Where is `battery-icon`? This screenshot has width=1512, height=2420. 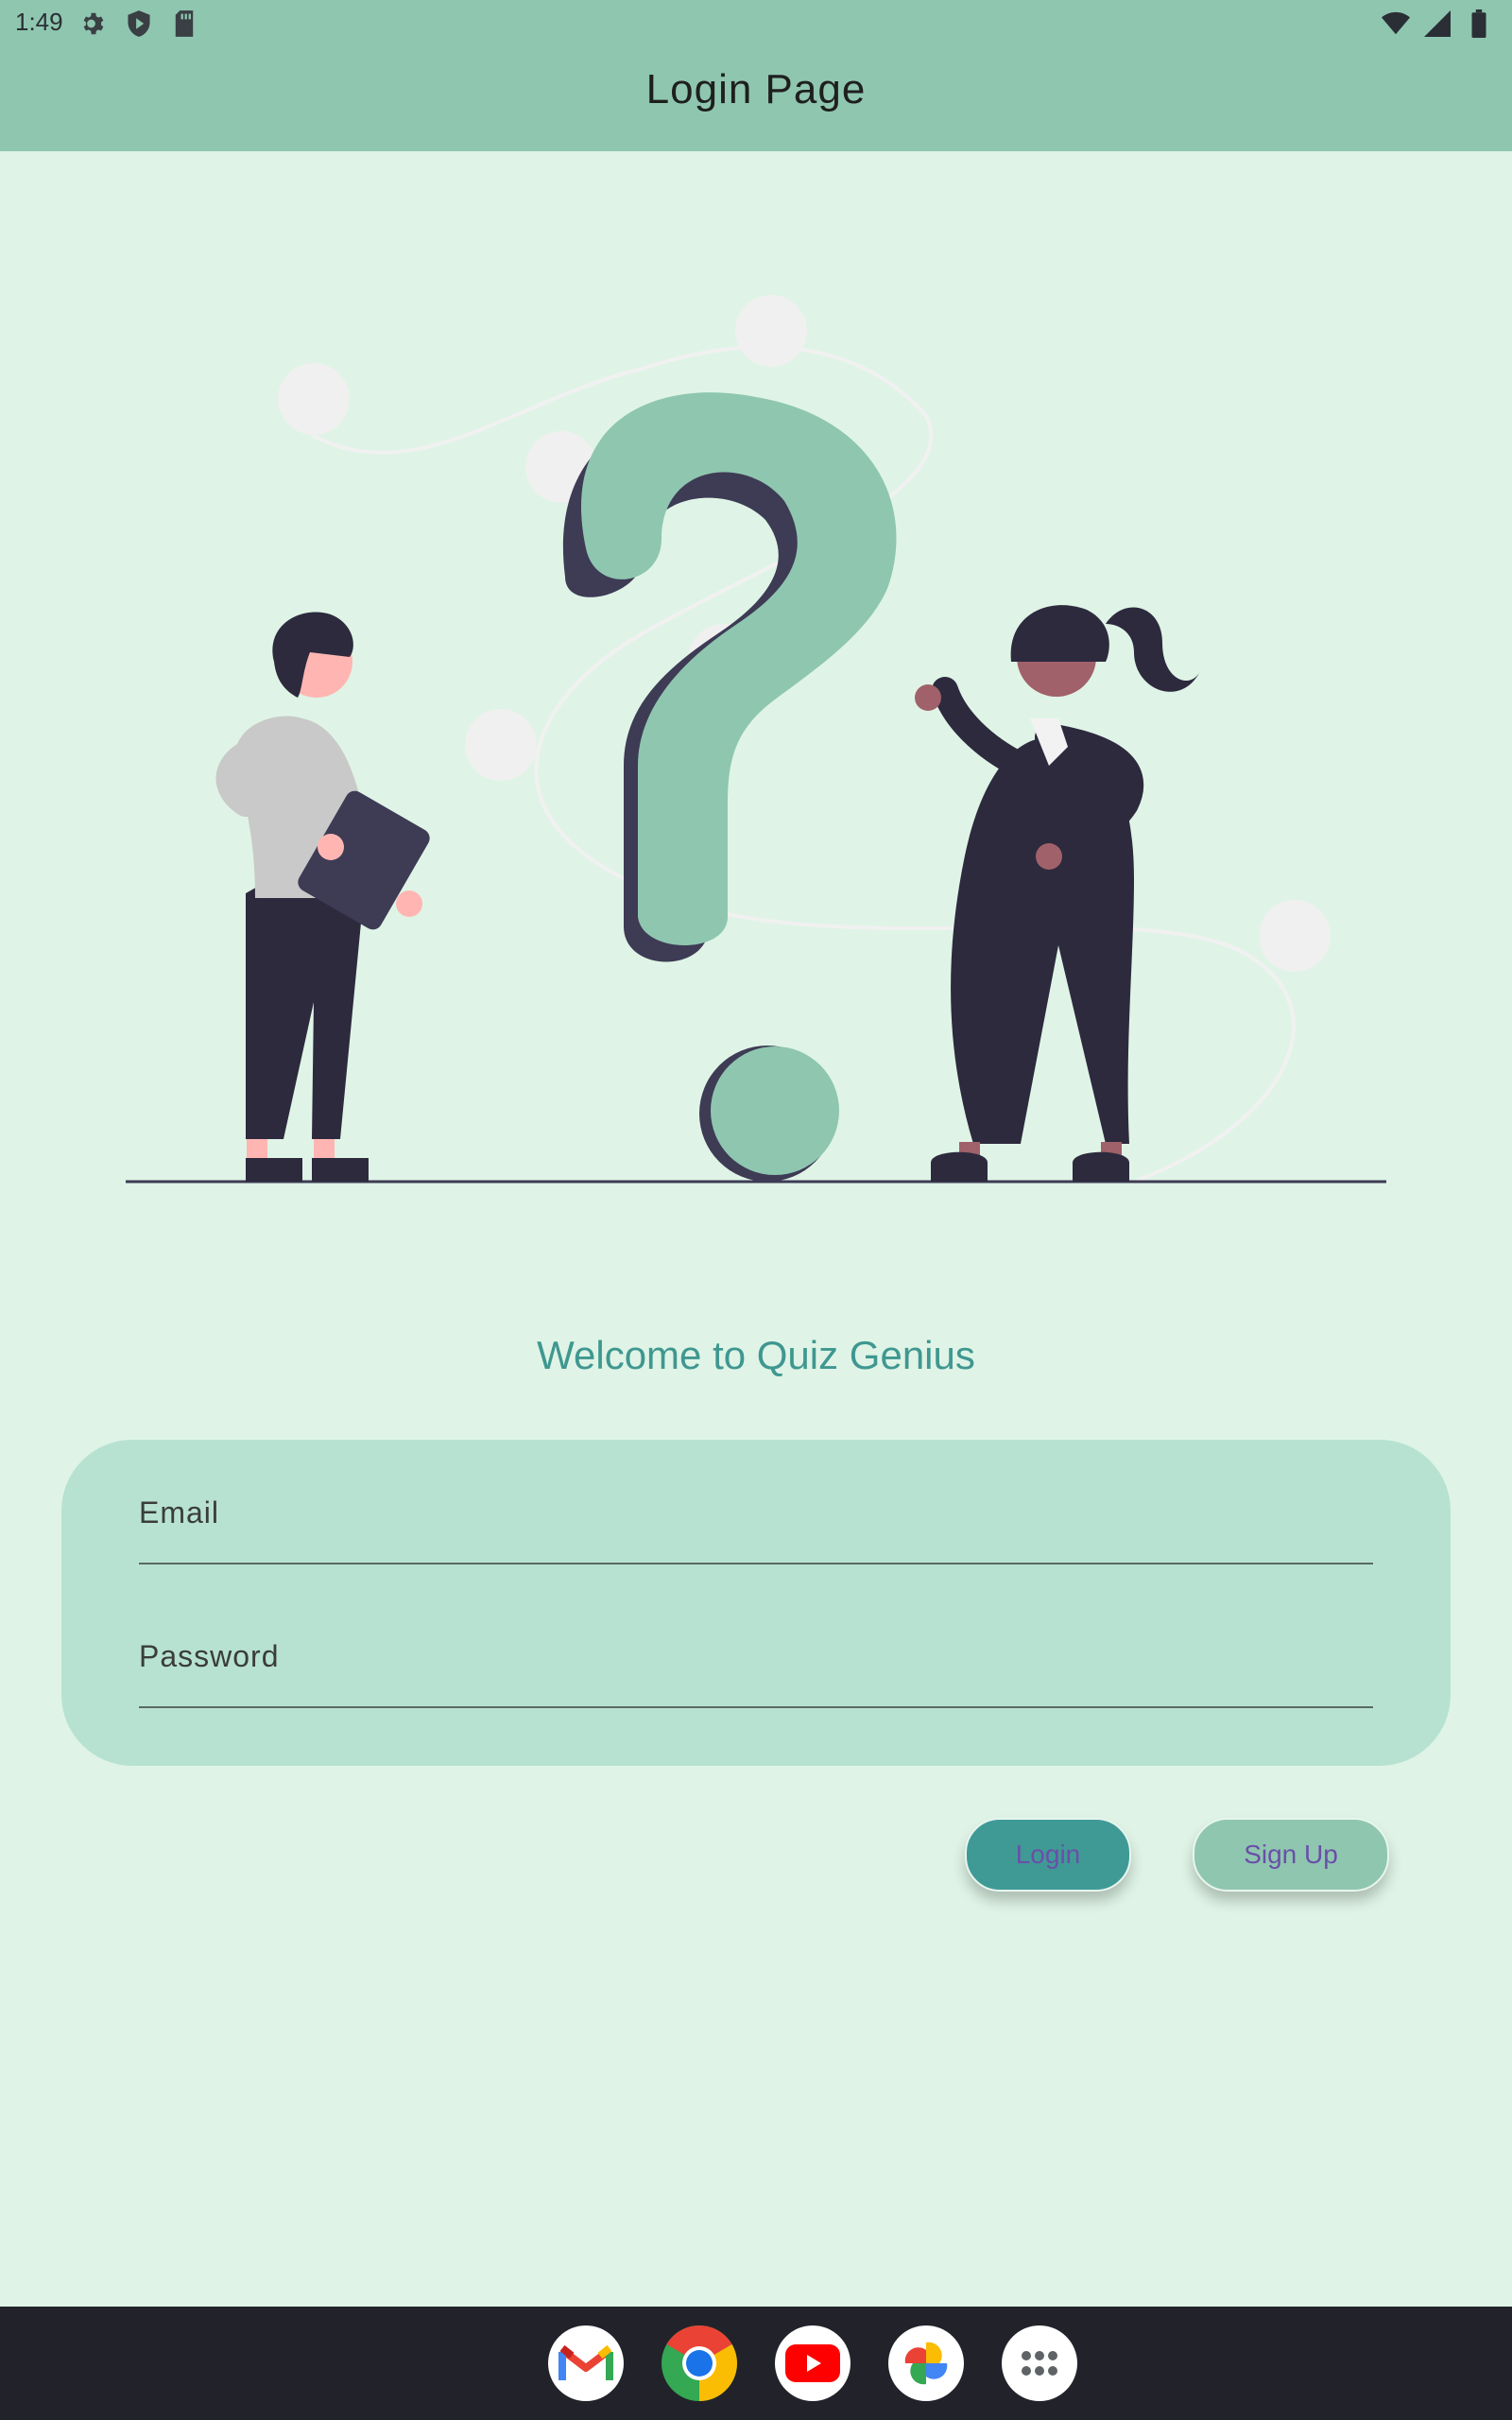 battery-icon is located at coordinates (1479, 24).